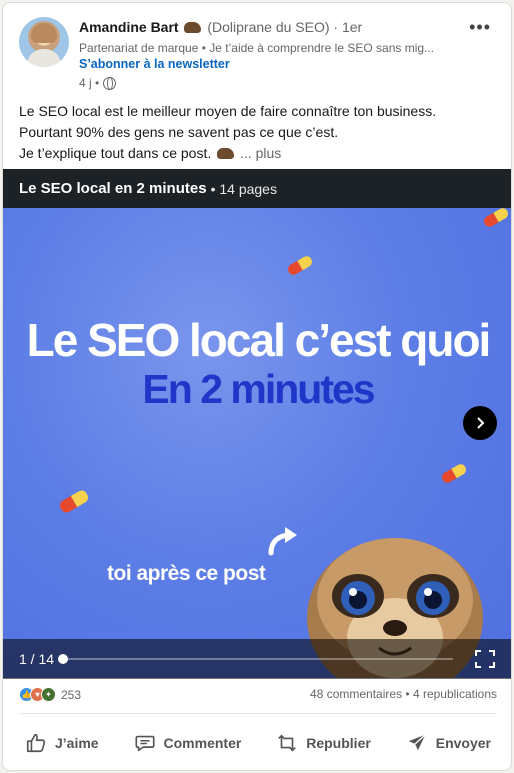  I want to click on author-brand: (Doliprane du SEO), so click(268, 27).